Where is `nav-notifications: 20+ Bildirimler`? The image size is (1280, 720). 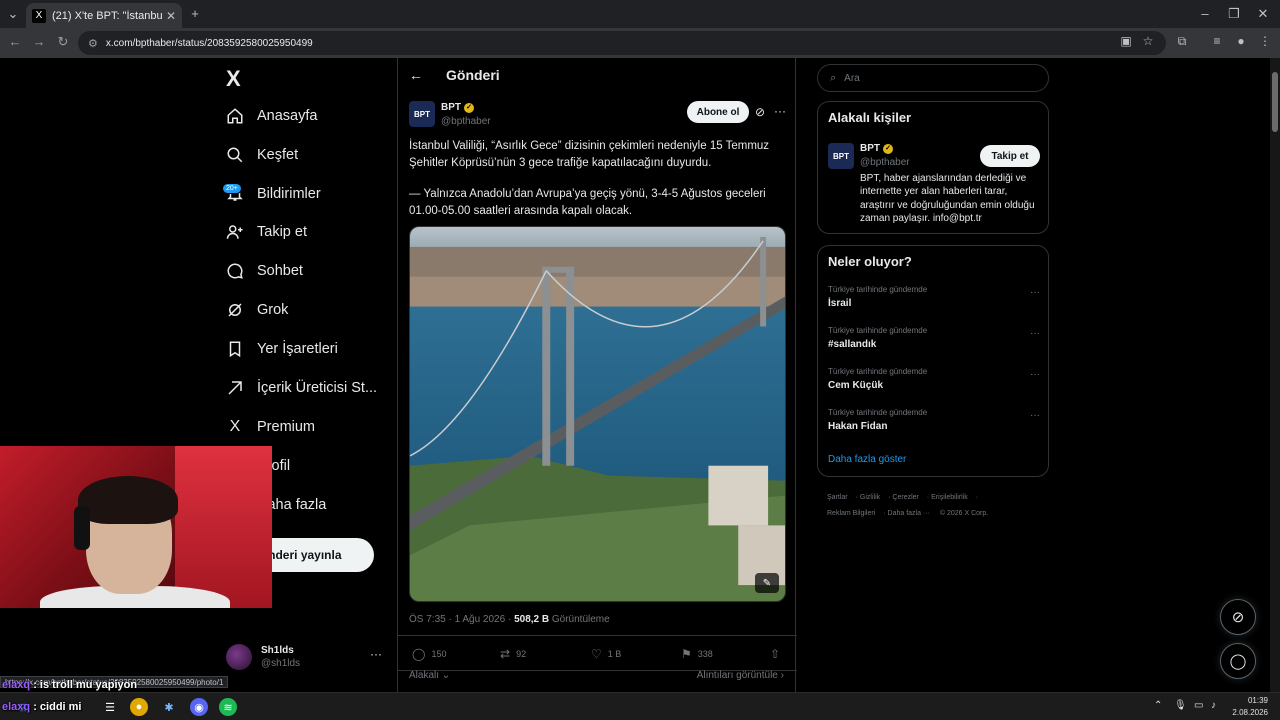 nav-notifications: 20+ Bildirimler is located at coordinates (271, 194).